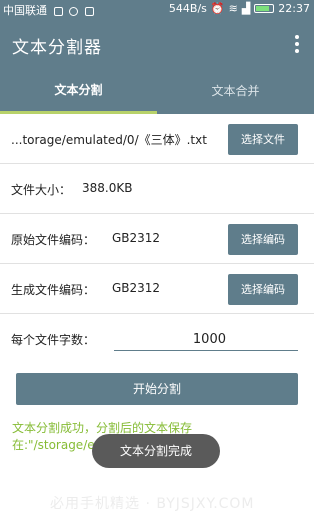 The height and width of the screenshot is (525, 320). What do you see at coordinates (89, 11) in the screenshot?
I see `image-icon` at bounding box center [89, 11].